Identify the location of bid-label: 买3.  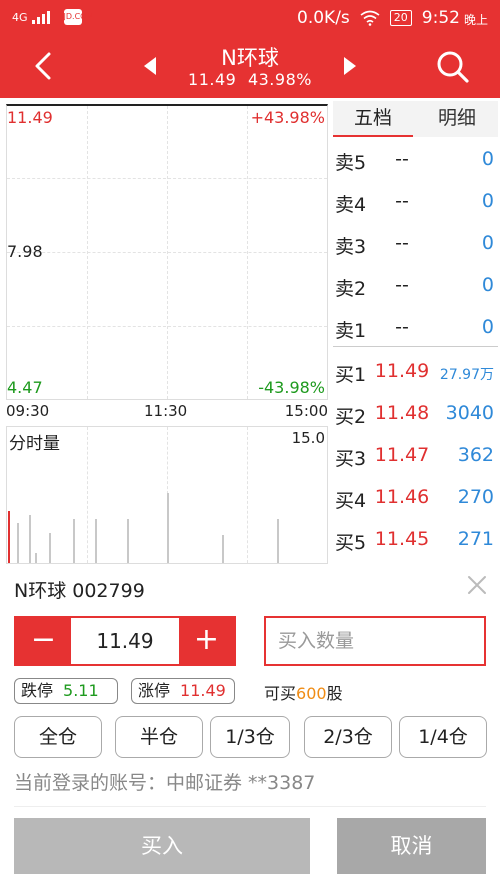
(351, 459).